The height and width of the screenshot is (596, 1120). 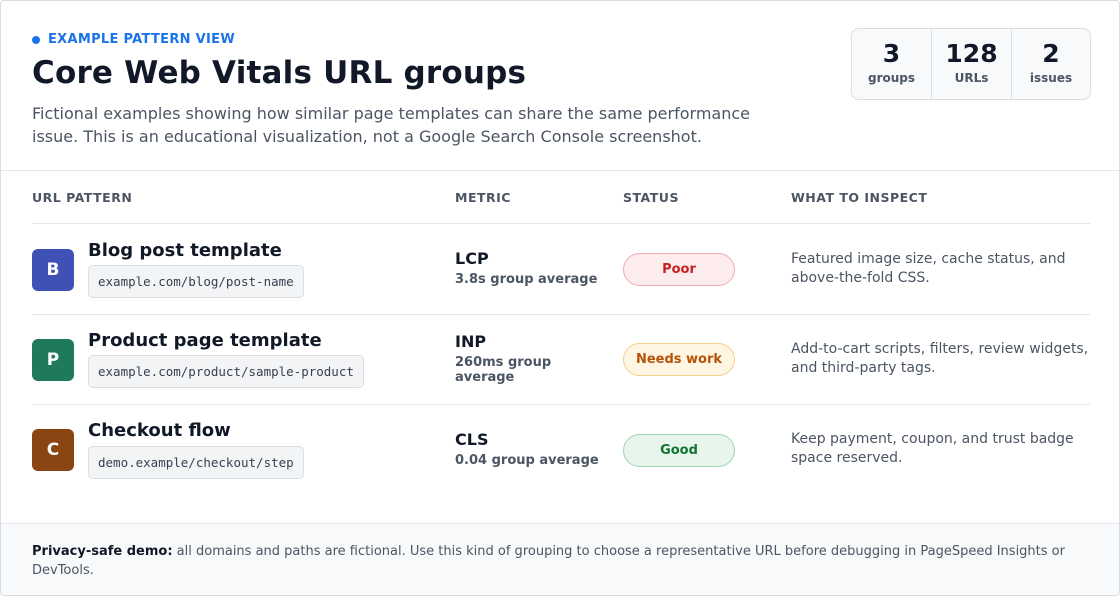 I want to click on column-header-status: STATUS, so click(x=651, y=197).